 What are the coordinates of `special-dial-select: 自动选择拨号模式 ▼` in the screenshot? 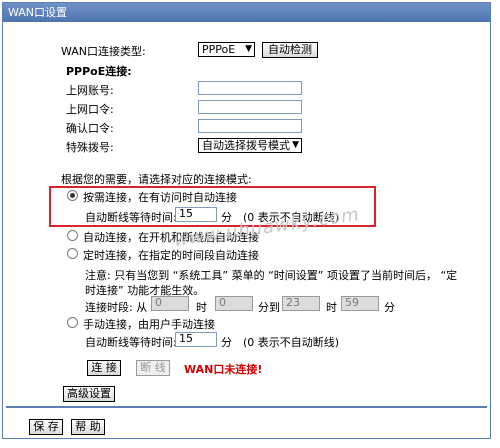 It's located at (250, 145).